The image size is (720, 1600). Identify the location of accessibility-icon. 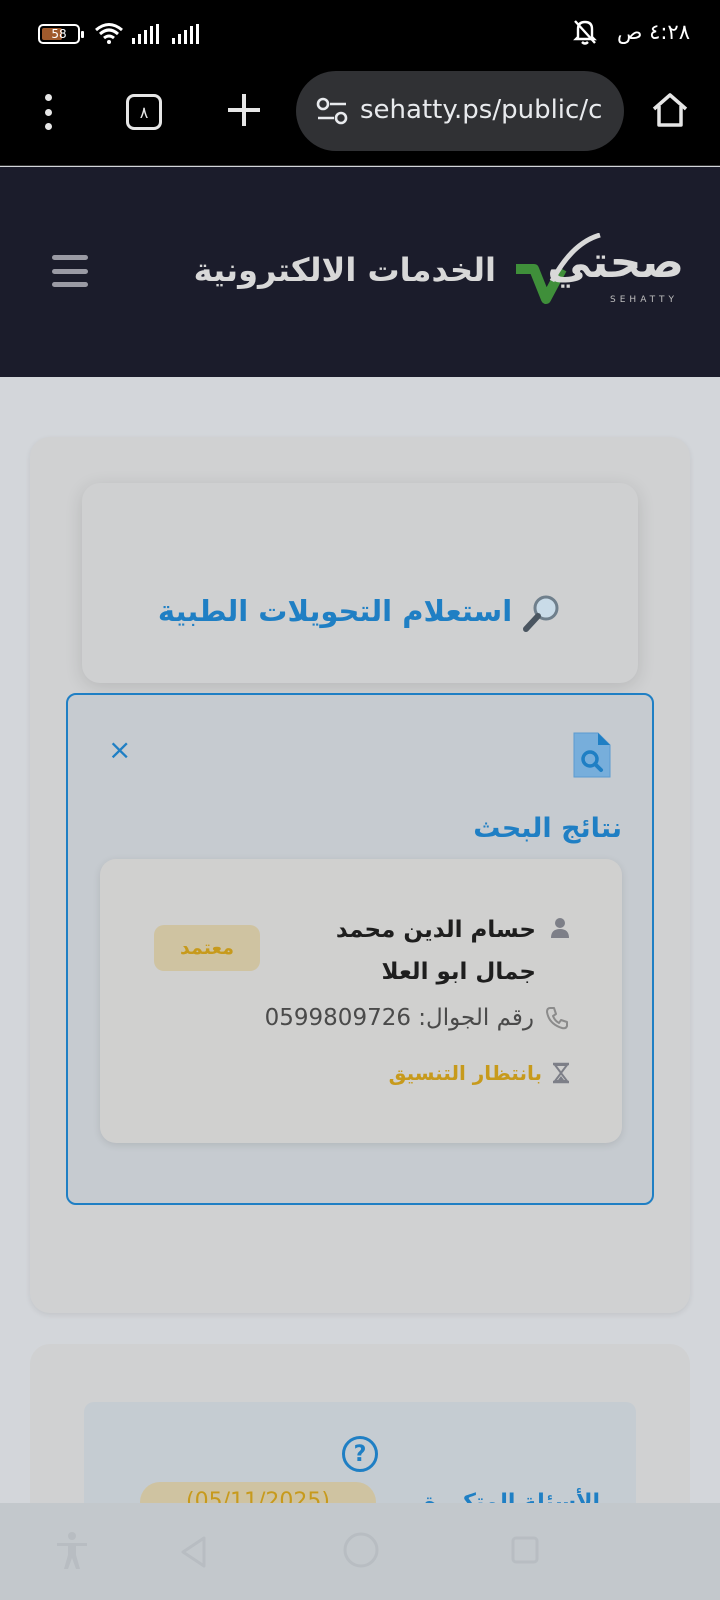
(72, 1551).